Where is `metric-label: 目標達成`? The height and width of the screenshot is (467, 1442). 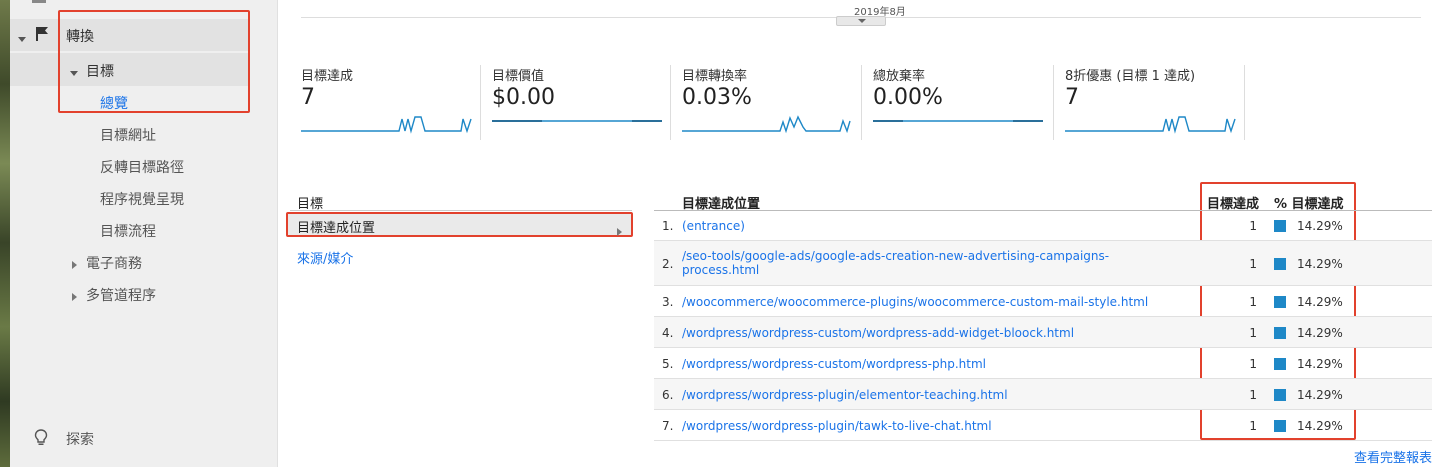
metric-label: 目標達成 is located at coordinates (327, 76).